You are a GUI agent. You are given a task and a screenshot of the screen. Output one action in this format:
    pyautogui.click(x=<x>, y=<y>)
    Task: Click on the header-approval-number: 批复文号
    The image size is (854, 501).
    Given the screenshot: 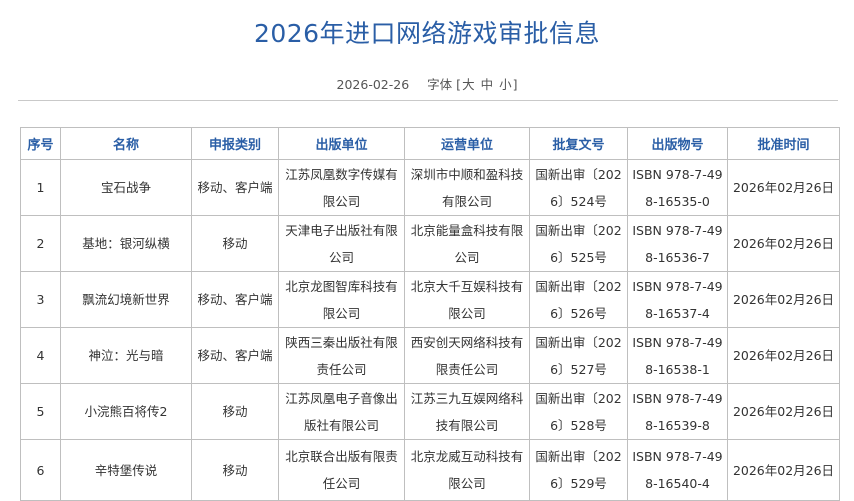 What is the action you would take?
    pyautogui.click(x=578, y=143)
    